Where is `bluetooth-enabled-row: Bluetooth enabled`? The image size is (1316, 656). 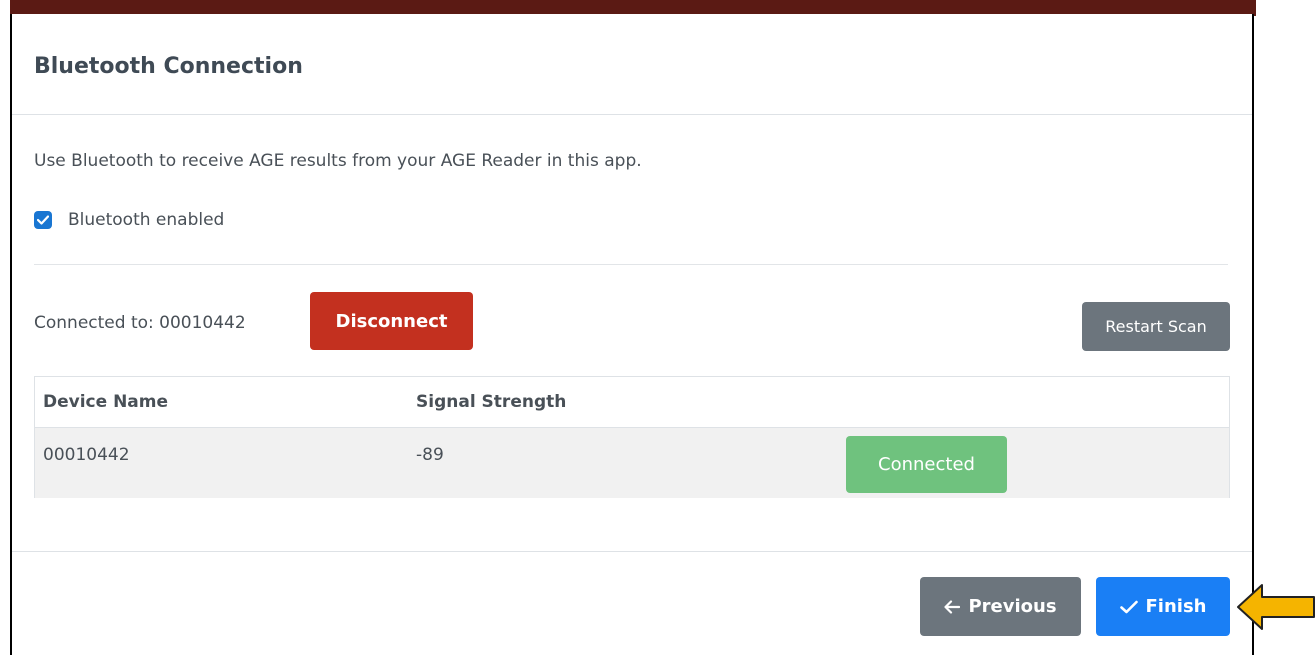
bluetooth-enabled-row: Bluetooth enabled is located at coordinates (129, 220).